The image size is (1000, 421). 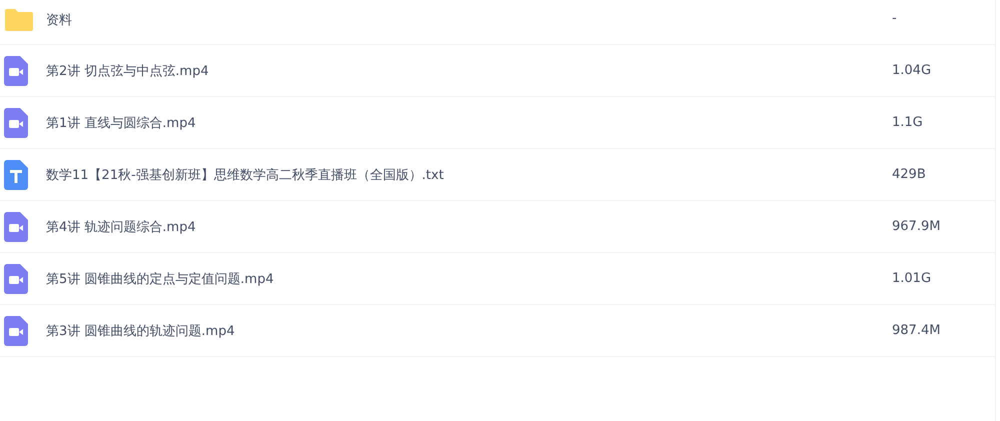 I want to click on file-size: 967.9M, so click(x=916, y=226).